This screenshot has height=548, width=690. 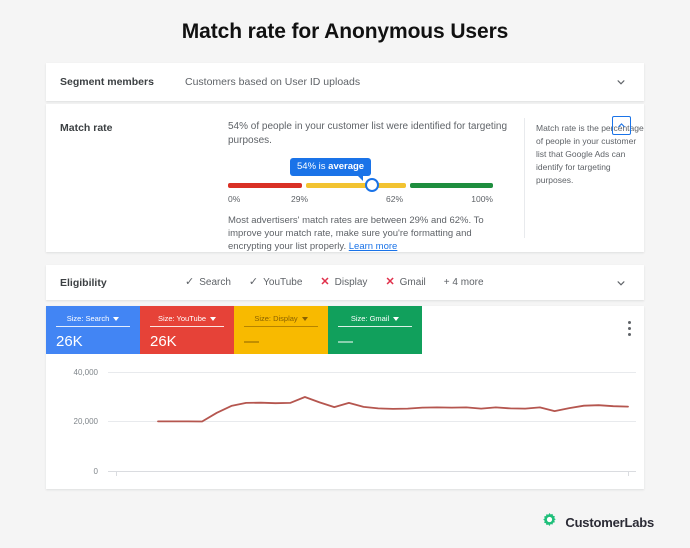 I want to click on chevron-up-icon, so click(x=621, y=125).